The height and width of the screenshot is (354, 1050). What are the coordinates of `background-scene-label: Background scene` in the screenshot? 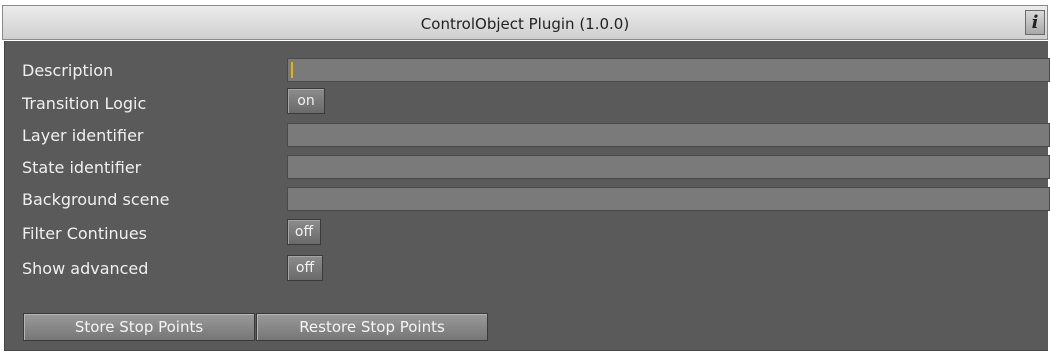 It's located at (96, 199).